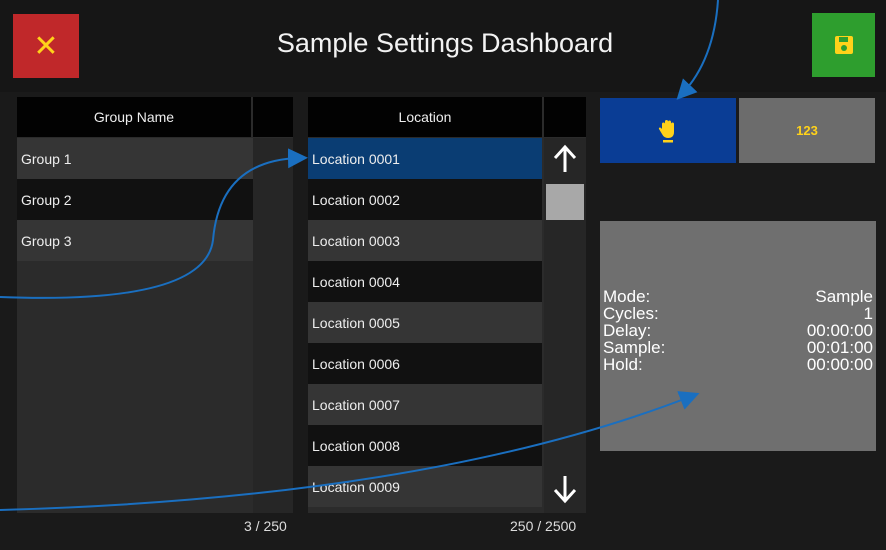  What do you see at coordinates (154, 223) in the screenshot?
I see `annotation-arrow-to-location-row` at bounding box center [154, 223].